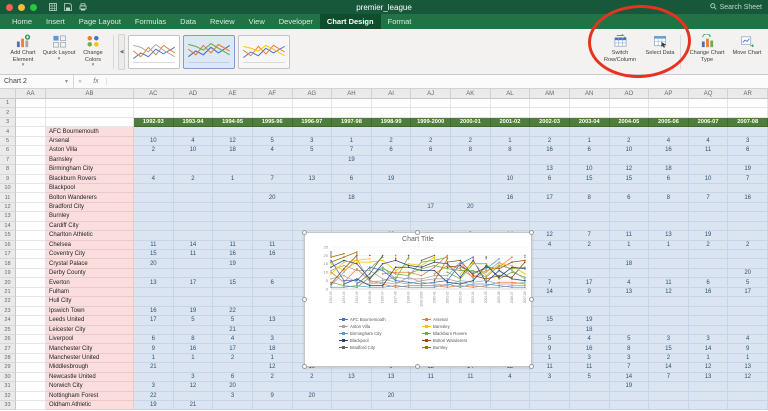 The image size is (768, 411). What do you see at coordinates (708, 104) in the screenshot?
I see `cell-AQ1` at bounding box center [708, 104].